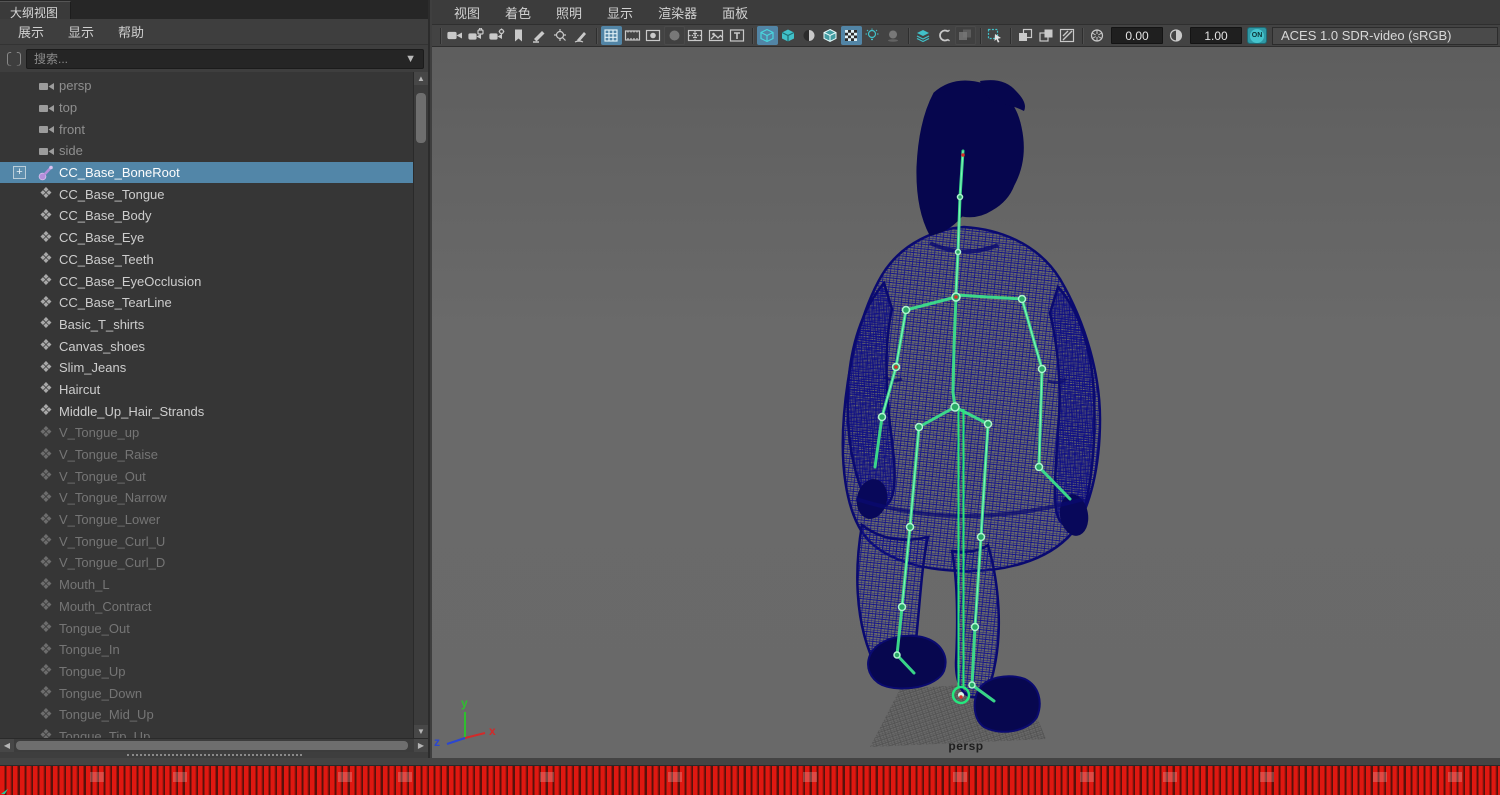 The height and width of the screenshot is (795, 1500). I want to click on outliner-item-V_Tongue_up: ❖ V_Tongue_up, so click(206, 433).